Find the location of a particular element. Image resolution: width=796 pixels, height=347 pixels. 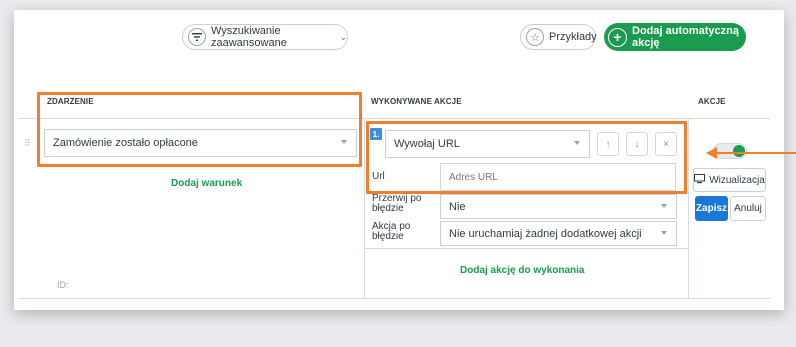

add-action-link: Dodaj akcję do wykonania is located at coordinates (522, 270).